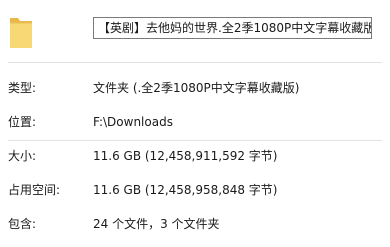  I want to click on location-value: F:\Downloads, so click(133, 122).